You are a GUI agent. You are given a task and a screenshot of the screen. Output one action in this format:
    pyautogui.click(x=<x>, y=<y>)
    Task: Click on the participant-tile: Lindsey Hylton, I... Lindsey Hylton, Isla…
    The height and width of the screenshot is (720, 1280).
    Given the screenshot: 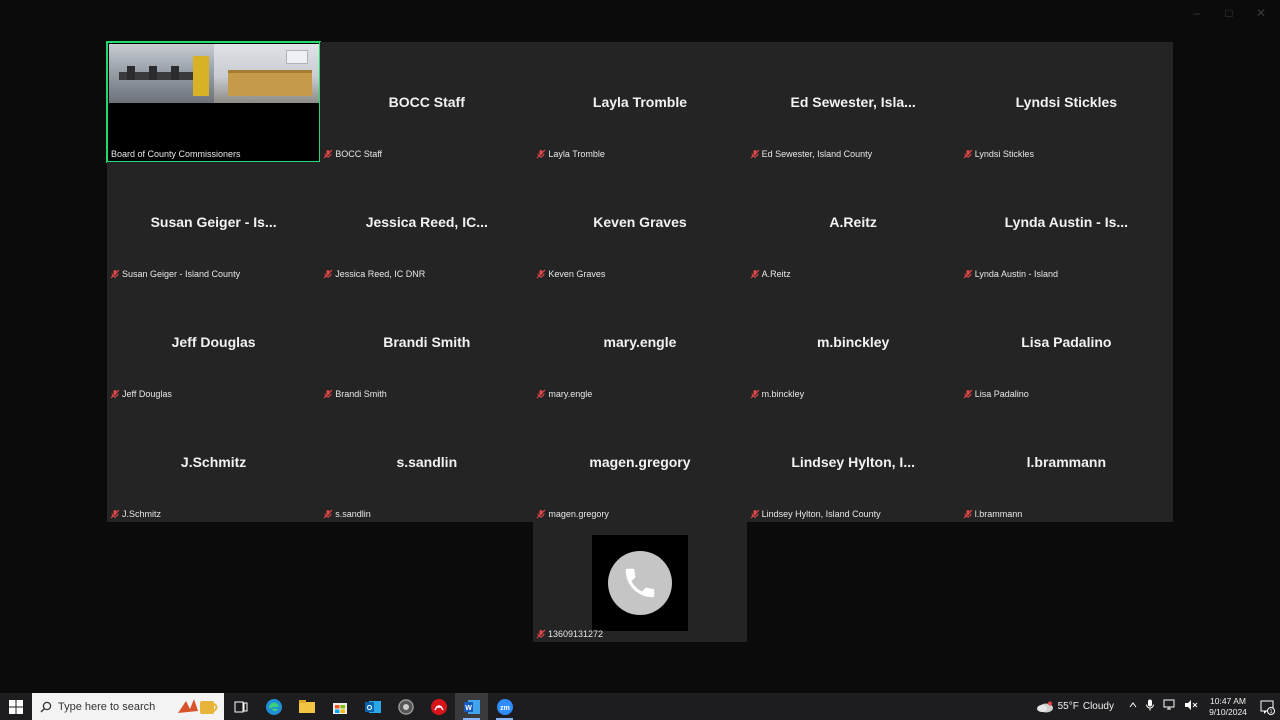 What is the action you would take?
    pyautogui.click(x=853, y=462)
    